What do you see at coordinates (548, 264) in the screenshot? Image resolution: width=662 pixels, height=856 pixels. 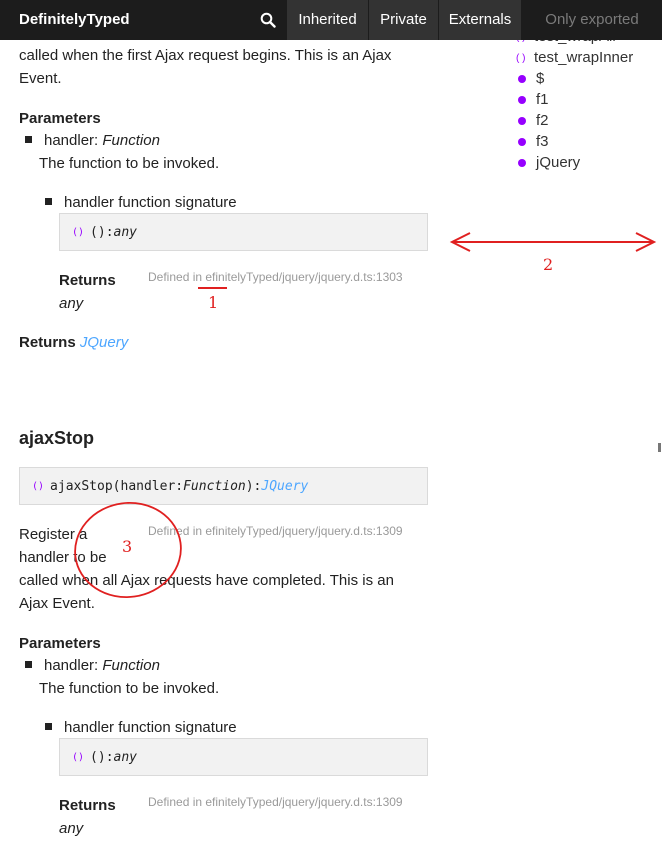 I see `annotation-number-2: 2` at bounding box center [548, 264].